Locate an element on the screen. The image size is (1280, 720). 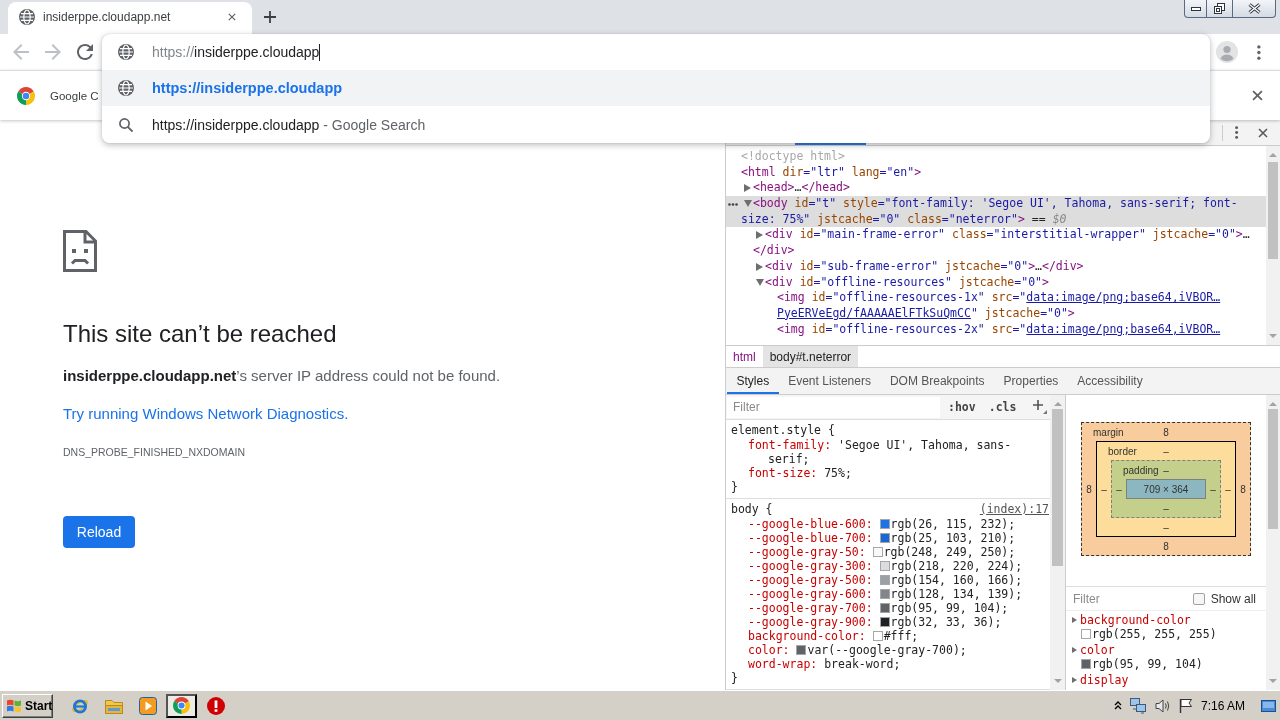
error-title: This site can’t be reached is located at coordinates (200, 334).